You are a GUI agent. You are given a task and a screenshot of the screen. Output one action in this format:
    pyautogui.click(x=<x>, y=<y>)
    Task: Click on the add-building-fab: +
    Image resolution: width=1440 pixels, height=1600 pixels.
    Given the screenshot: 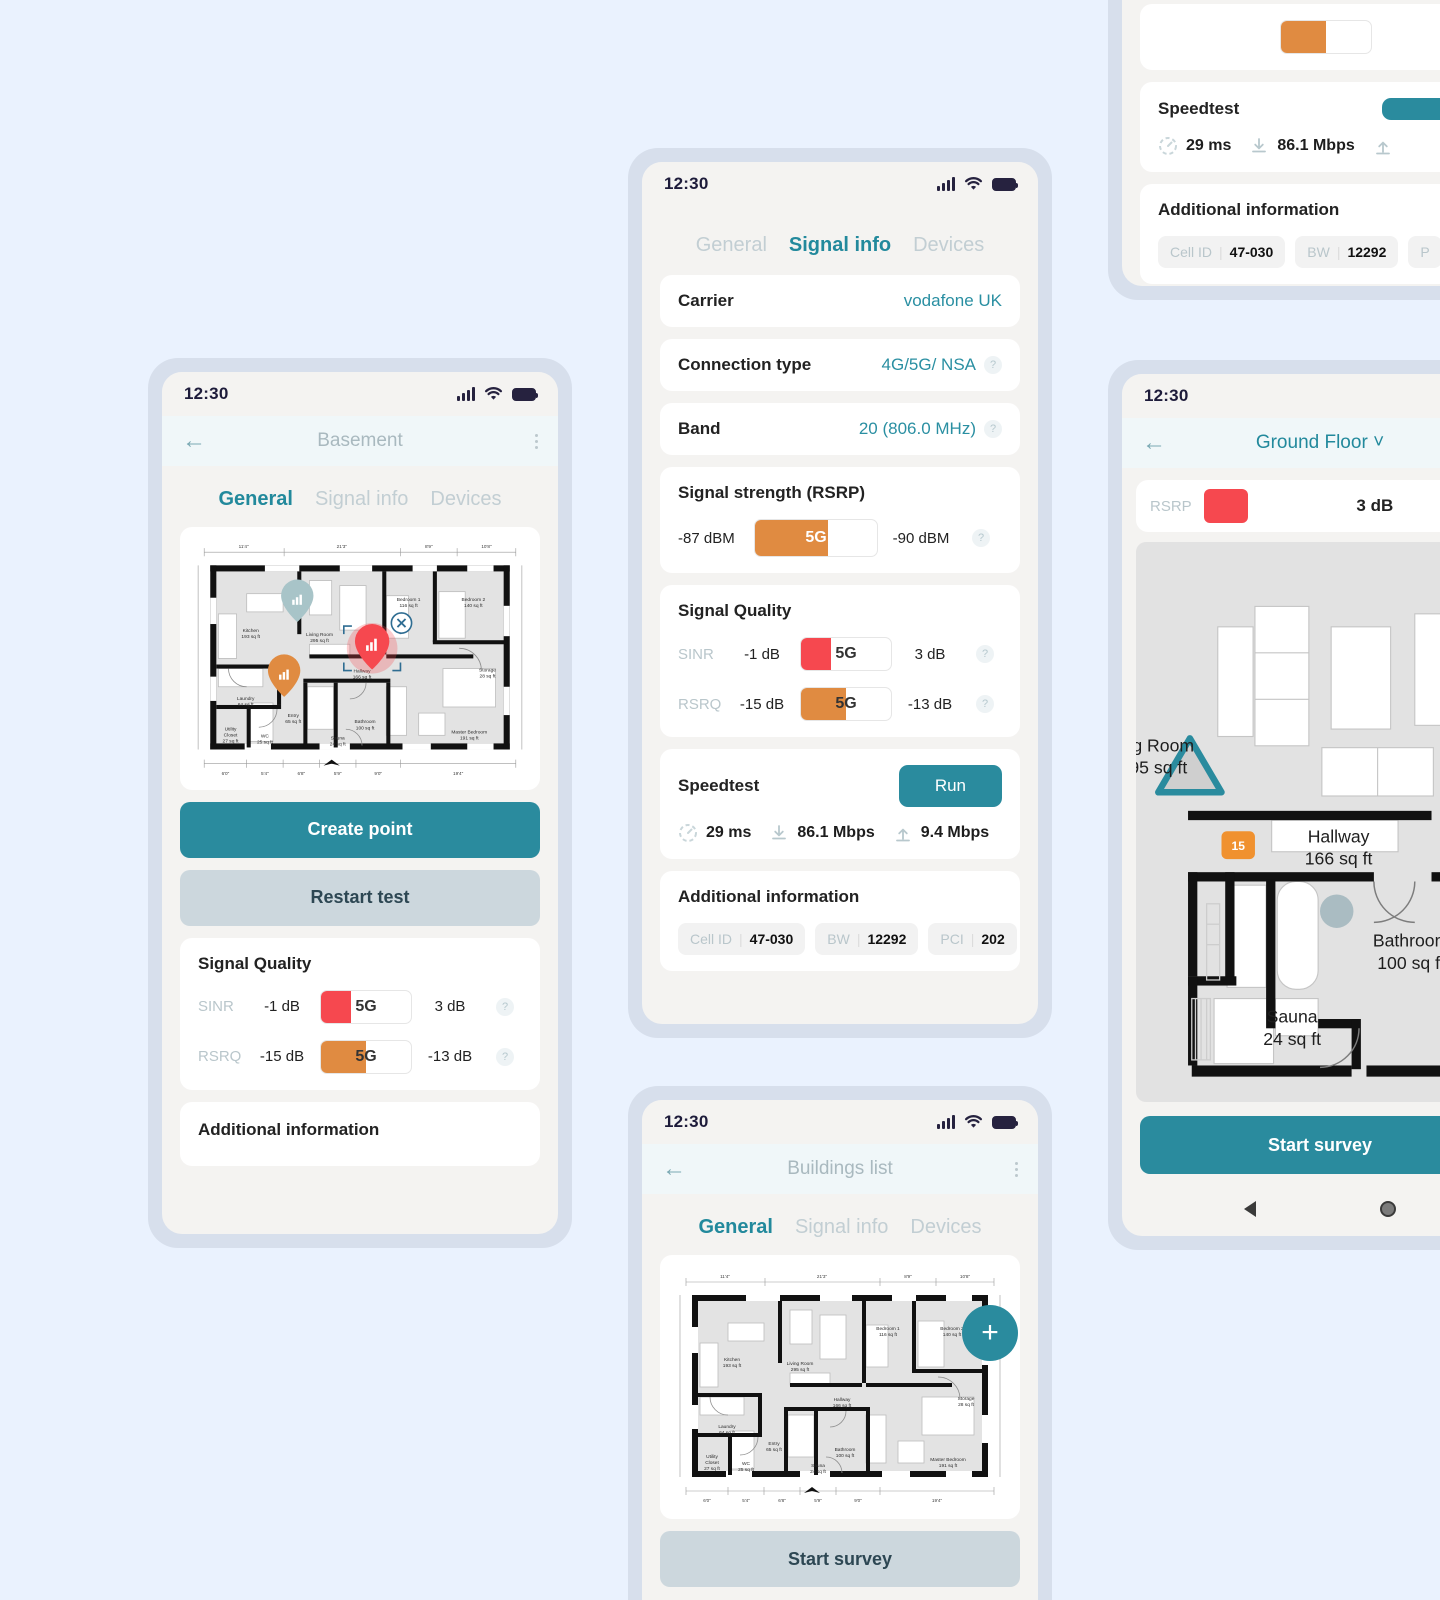 What is the action you would take?
    pyautogui.click(x=990, y=1333)
    